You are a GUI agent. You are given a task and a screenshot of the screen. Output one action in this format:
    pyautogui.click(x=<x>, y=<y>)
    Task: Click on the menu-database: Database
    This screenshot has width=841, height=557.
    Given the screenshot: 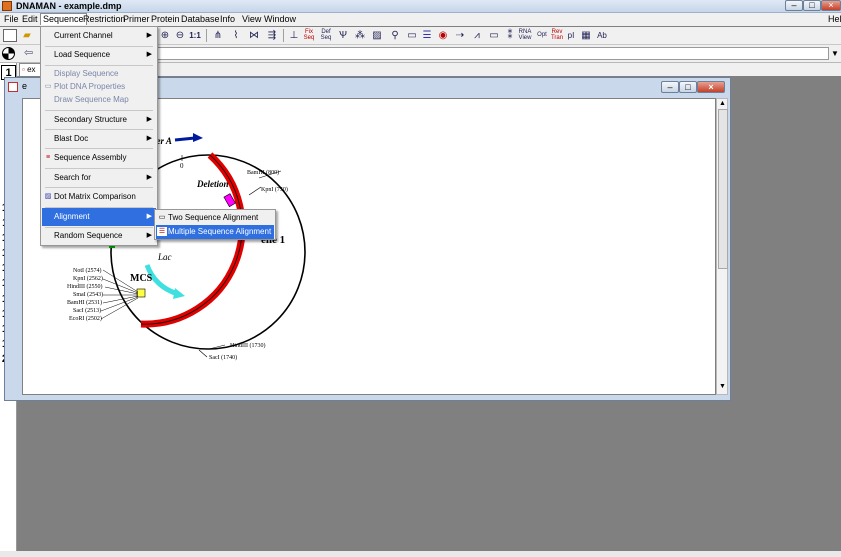 What is the action you would take?
    pyautogui.click(x=200, y=19)
    